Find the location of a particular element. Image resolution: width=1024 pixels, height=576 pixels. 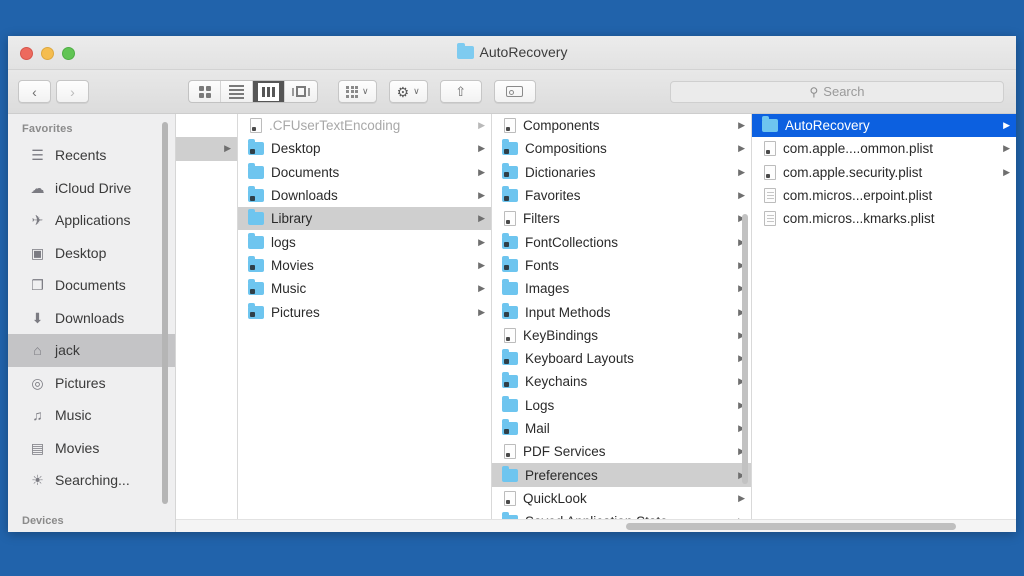

list-item-blank is located at coordinates (206, 125).